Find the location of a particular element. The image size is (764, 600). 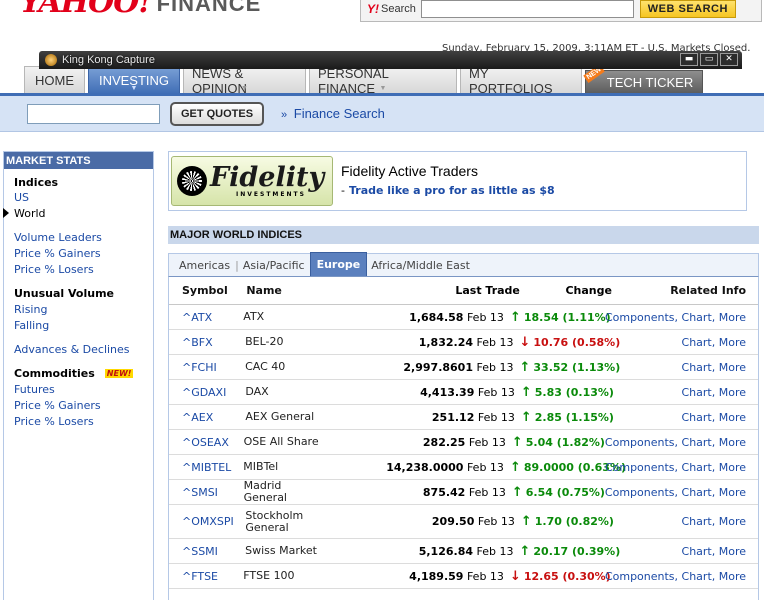

sidebar-item-world: World is located at coordinates (78, 213).